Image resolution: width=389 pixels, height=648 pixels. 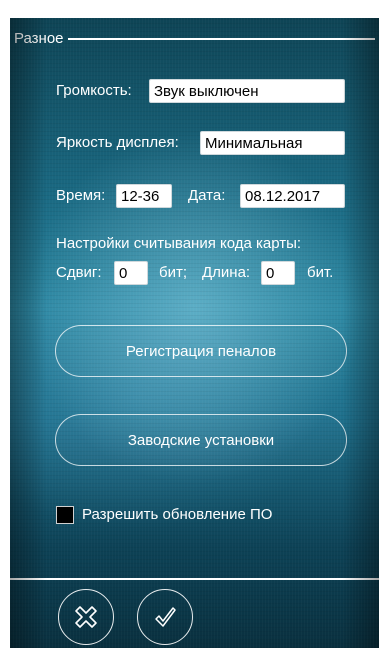 What do you see at coordinates (79, 272) in the screenshot?
I see `offset-label: Сдвиг:` at bounding box center [79, 272].